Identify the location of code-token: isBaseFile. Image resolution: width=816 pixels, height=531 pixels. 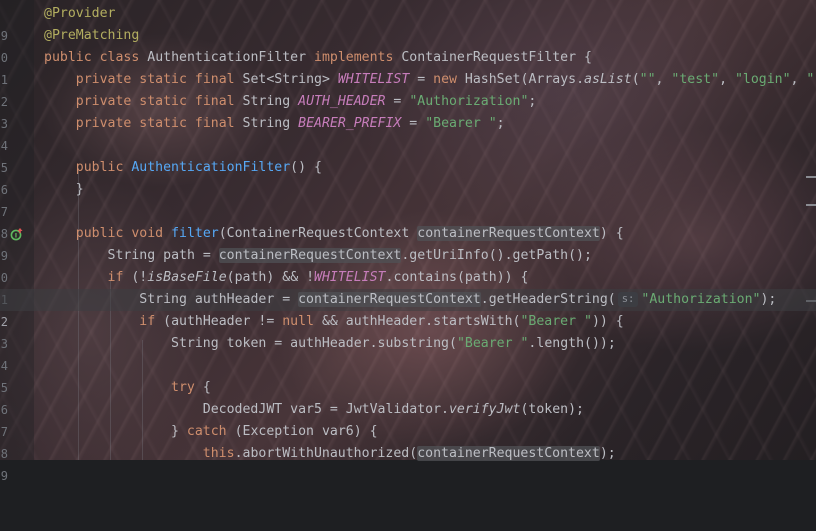
(187, 277).